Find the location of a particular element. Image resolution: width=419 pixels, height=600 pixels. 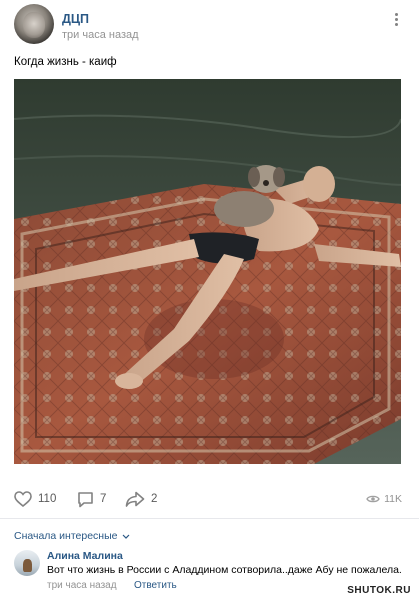

comments-sort-button: Сначала интересные is located at coordinates (72, 536).